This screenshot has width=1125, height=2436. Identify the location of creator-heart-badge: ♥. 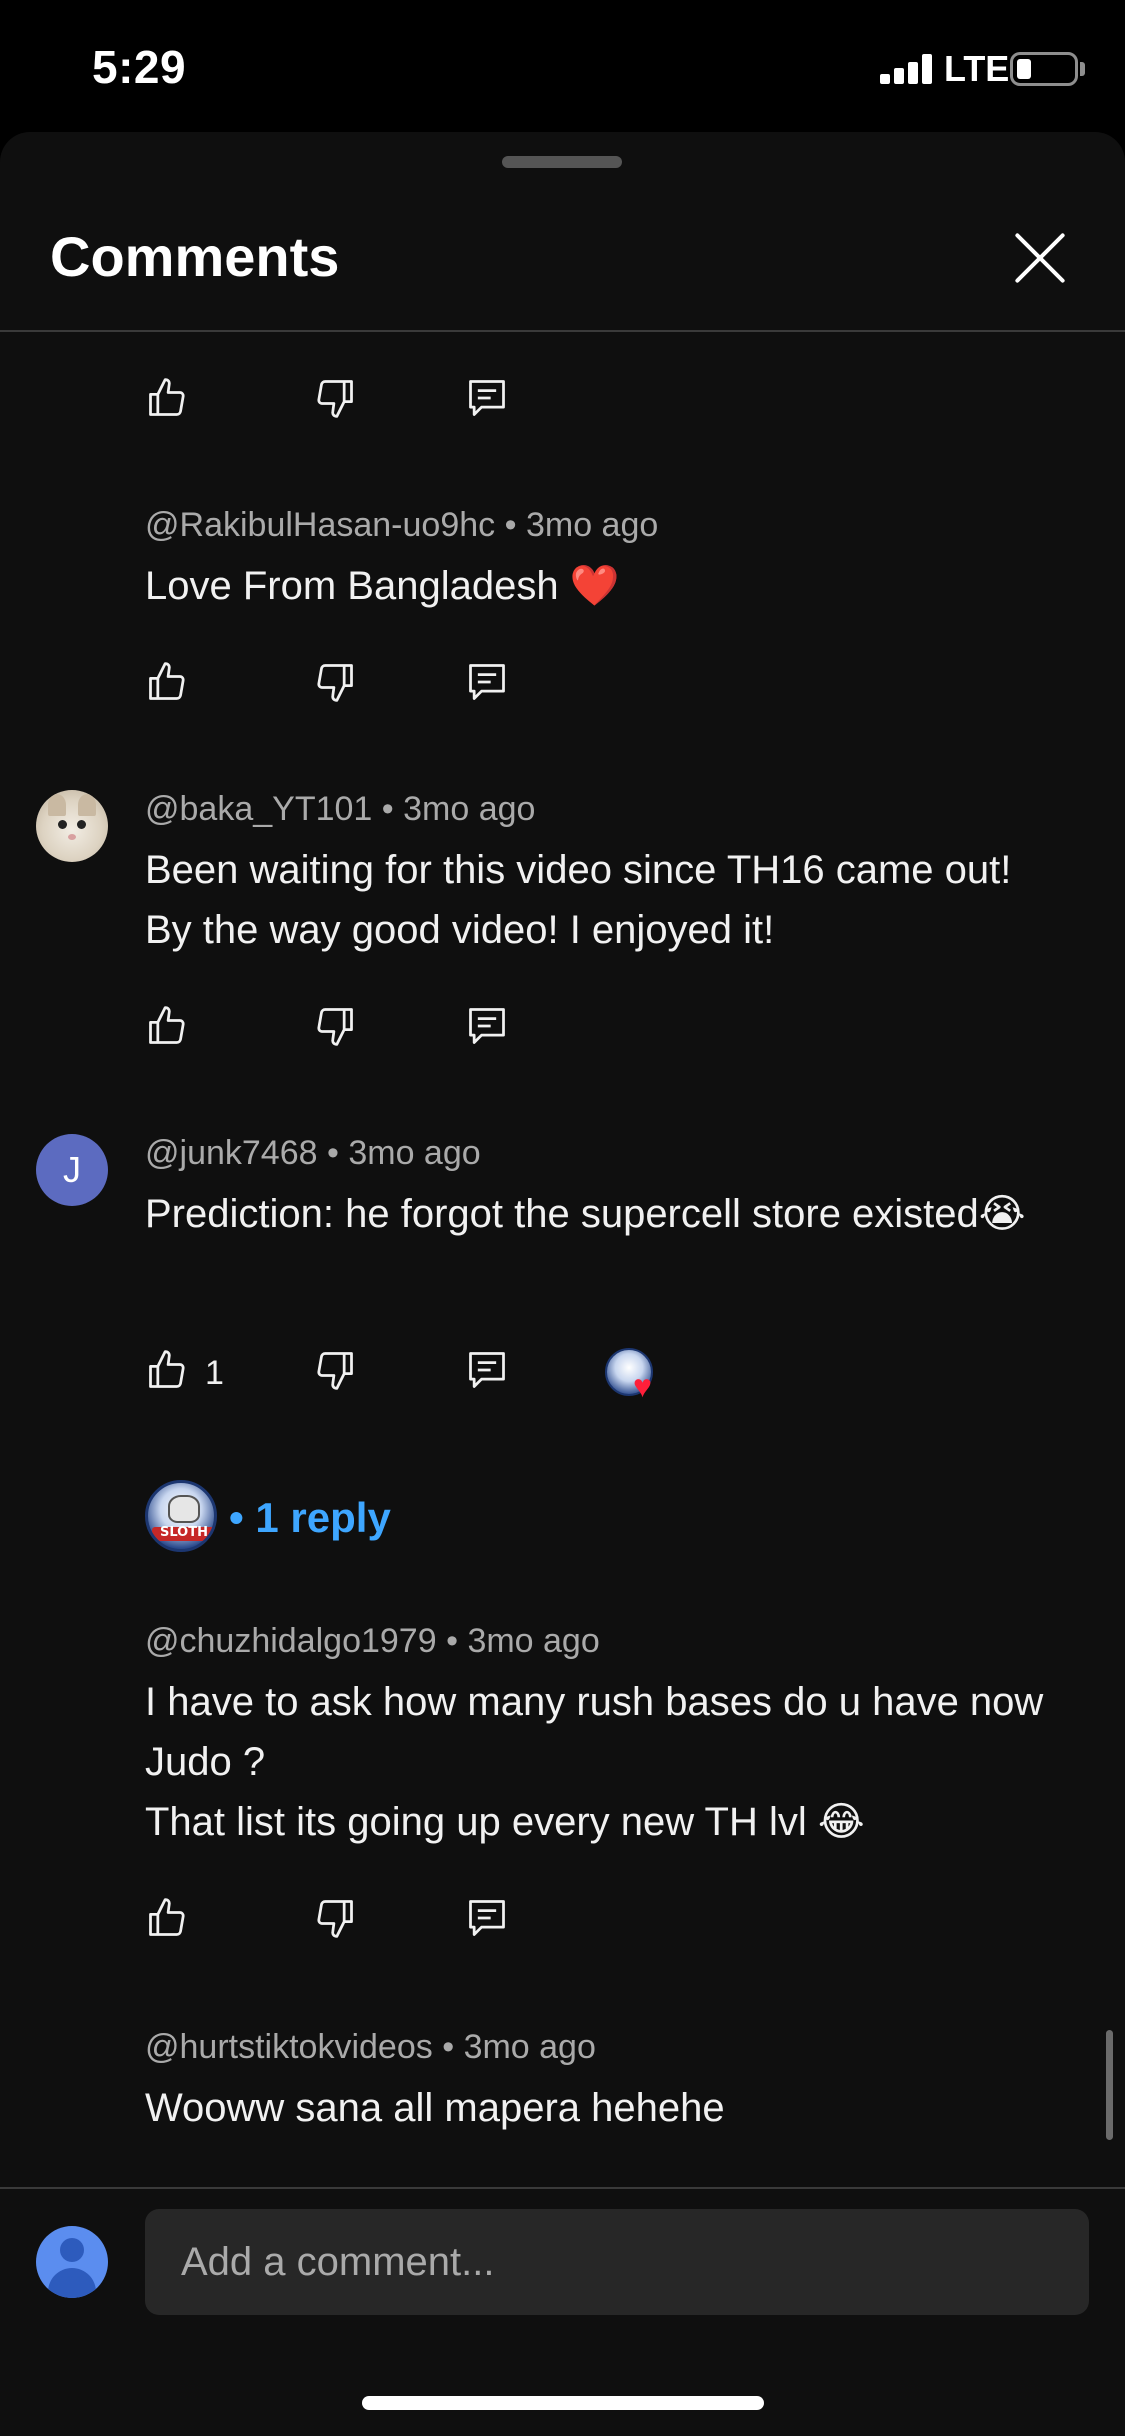
(635, 1378).